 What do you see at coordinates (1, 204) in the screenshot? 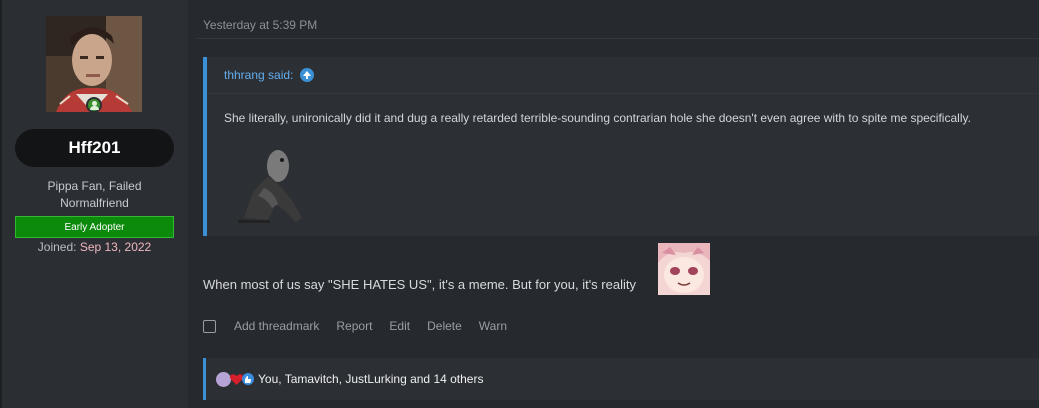
I see `sidebar-edge` at bounding box center [1, 204].